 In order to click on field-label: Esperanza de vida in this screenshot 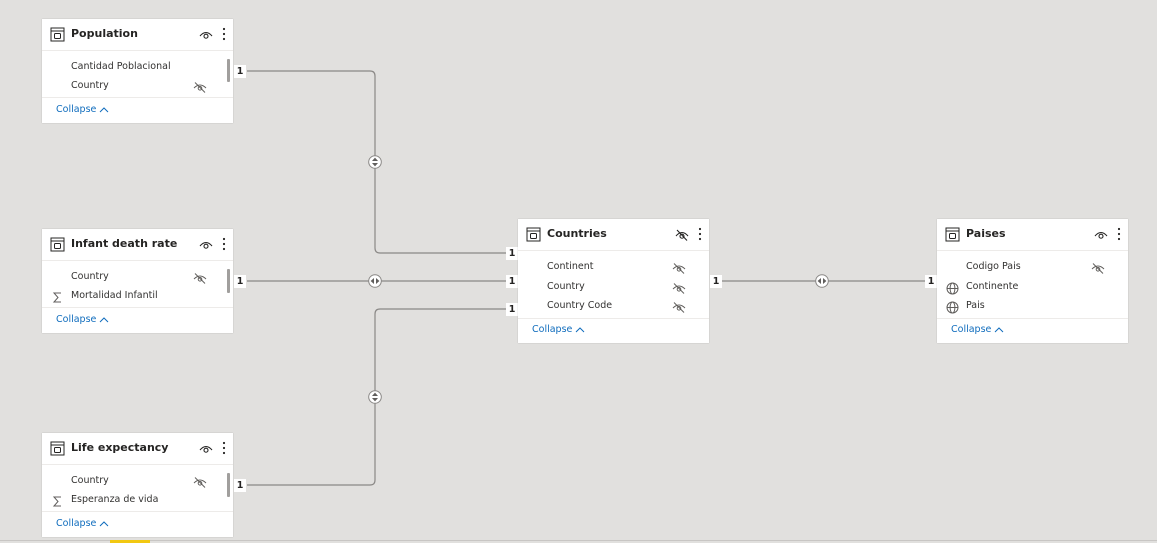, I will do `click(115, 499)`.